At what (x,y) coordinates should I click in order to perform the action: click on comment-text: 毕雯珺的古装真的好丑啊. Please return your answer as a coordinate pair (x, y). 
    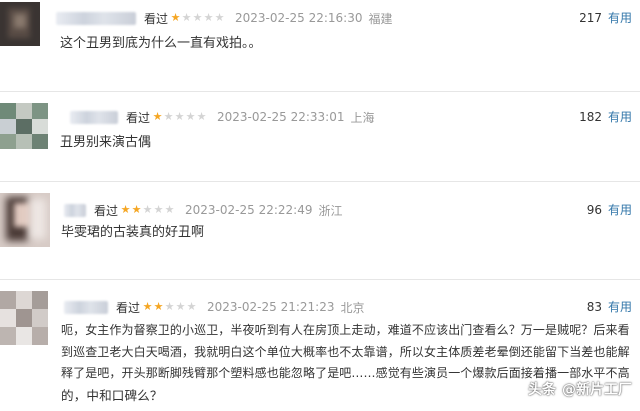
    Looking at the image, I should click on (133, 232).